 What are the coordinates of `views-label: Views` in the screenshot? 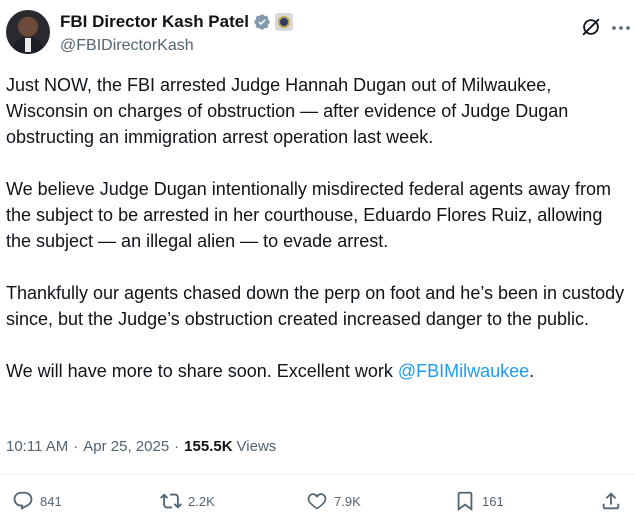 It's located at (256, 446).